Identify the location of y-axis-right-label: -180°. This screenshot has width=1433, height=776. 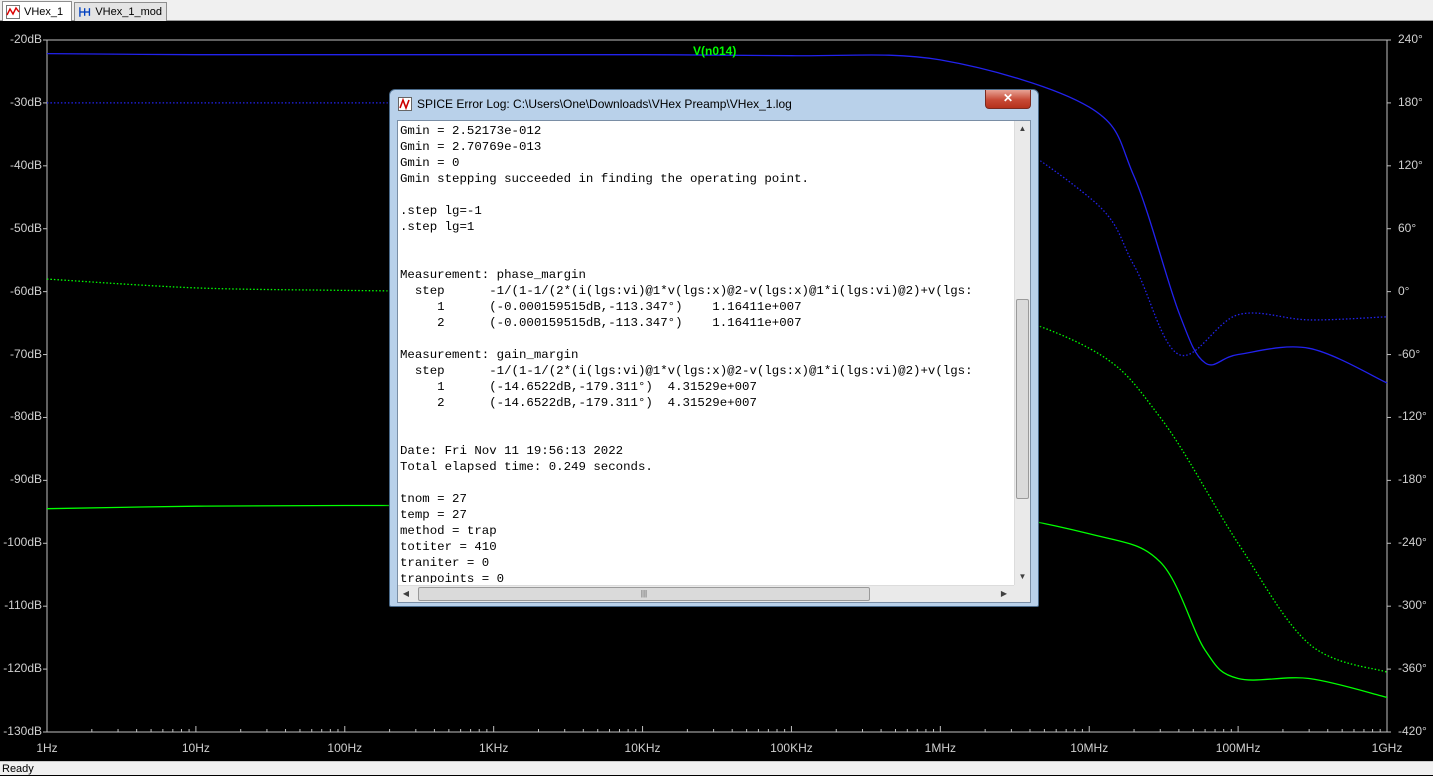
(1415, 479).